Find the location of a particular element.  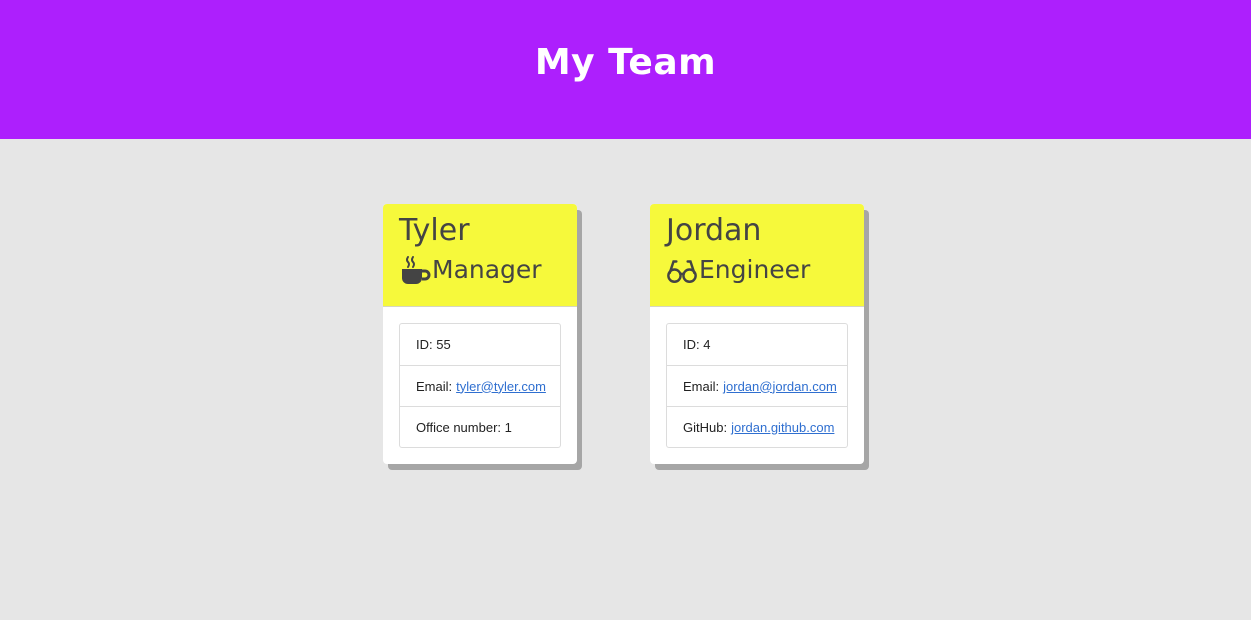

employee-name: Tyler is located at coordinates (434, 230).